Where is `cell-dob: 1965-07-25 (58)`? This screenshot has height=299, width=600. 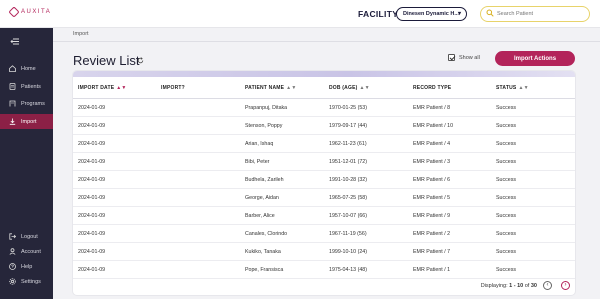 cell-dob: 1965-07-25 (58) is located at coordinates (348, 198).